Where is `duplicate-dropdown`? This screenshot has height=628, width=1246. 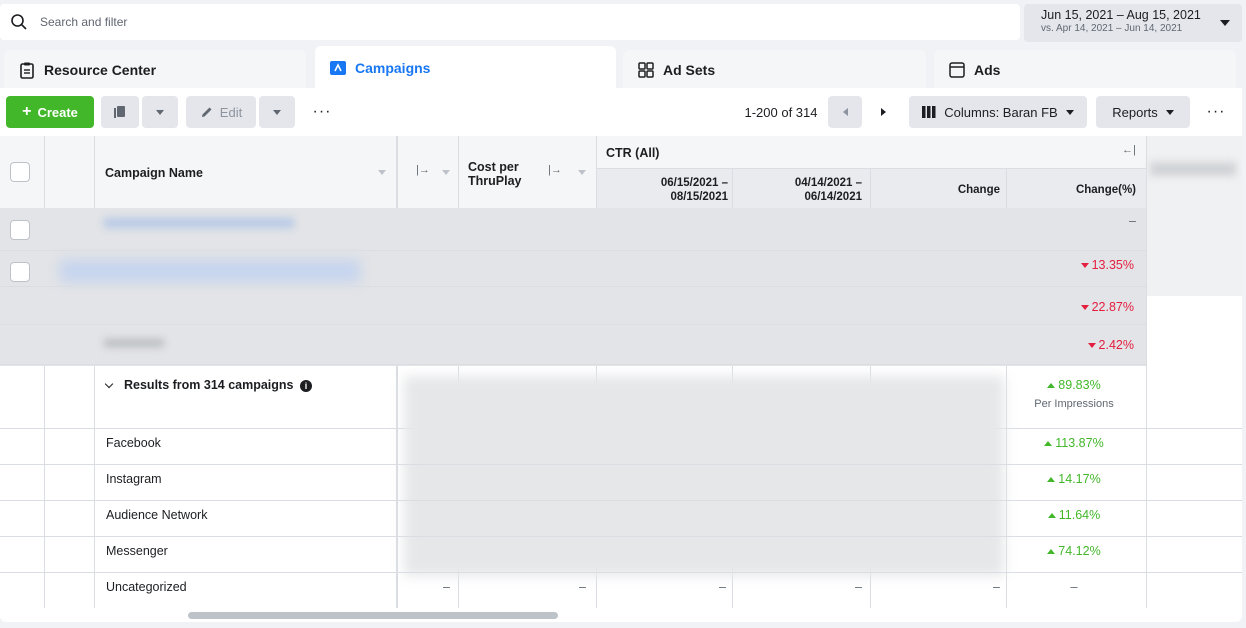
duplicate-dropdown is located at coordinates (160, 112).